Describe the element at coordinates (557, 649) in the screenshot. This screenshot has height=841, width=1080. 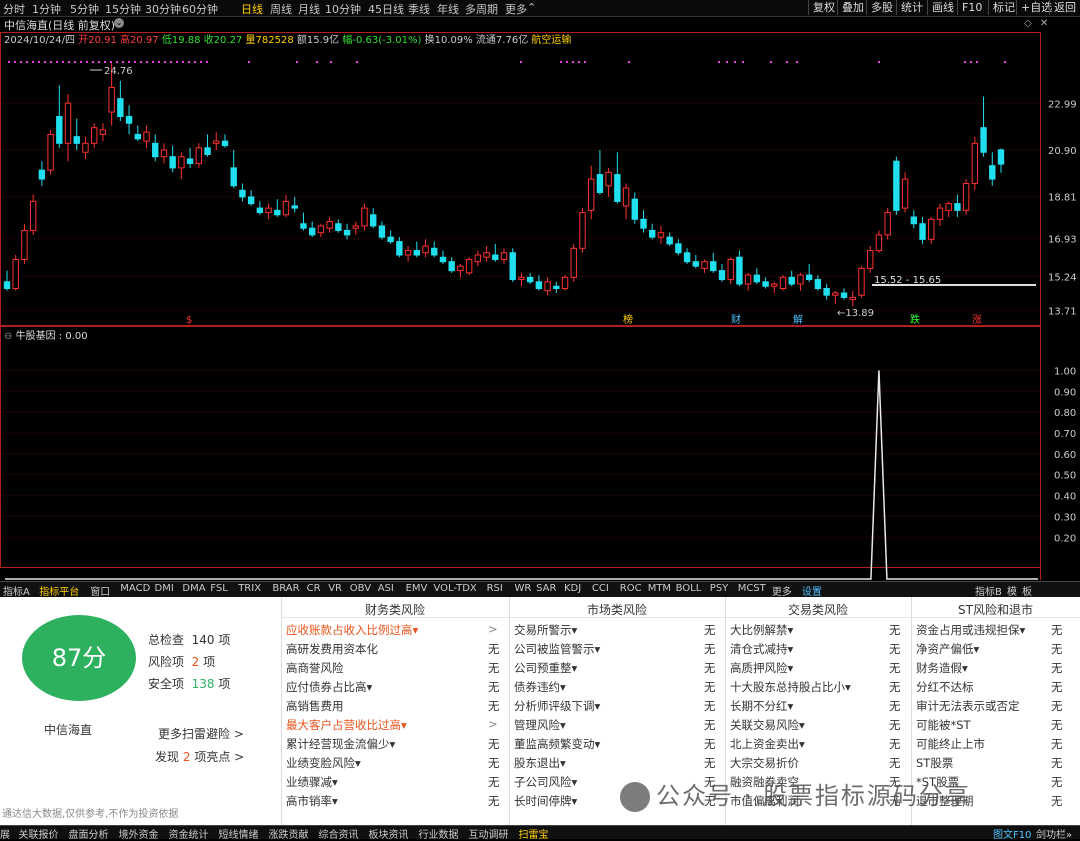
I see `risk-item: 公司被监管警示▾` at that location.